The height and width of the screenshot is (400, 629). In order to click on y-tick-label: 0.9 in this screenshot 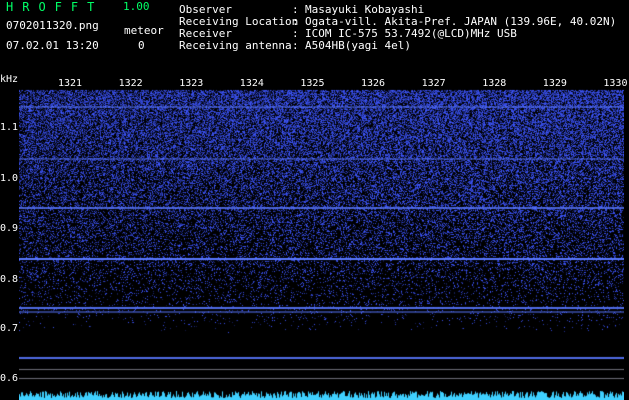, I will do `click(9, 228)`.